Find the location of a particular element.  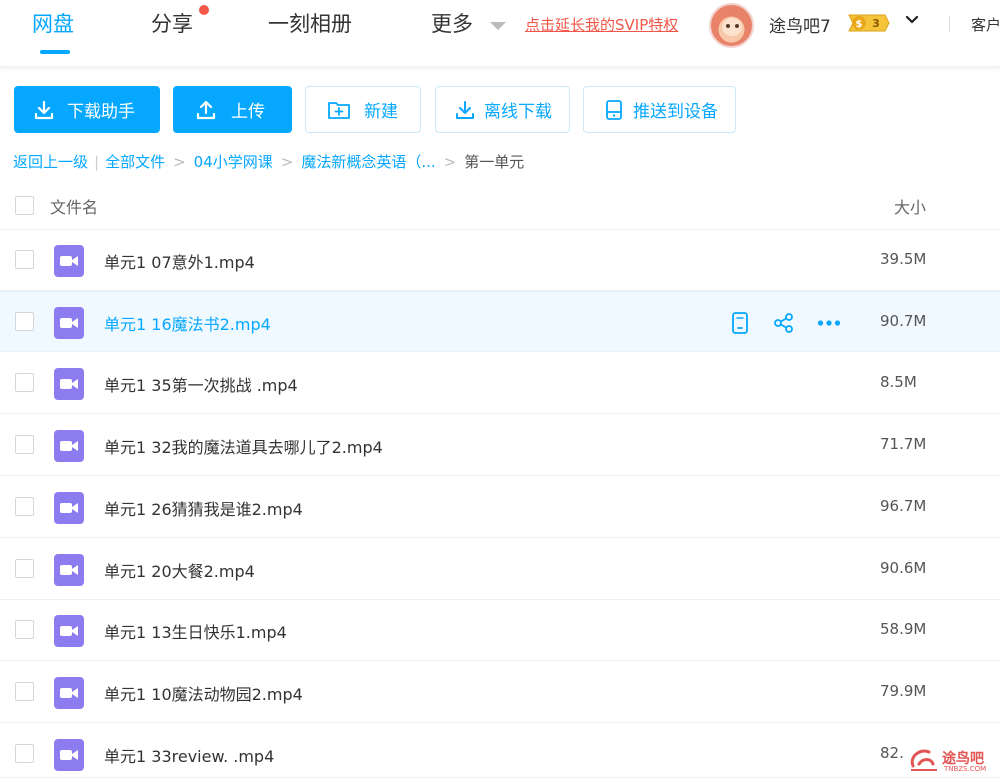

file-name: 单元1 20大餐2.mp4 is located at coordinates (179, 570).